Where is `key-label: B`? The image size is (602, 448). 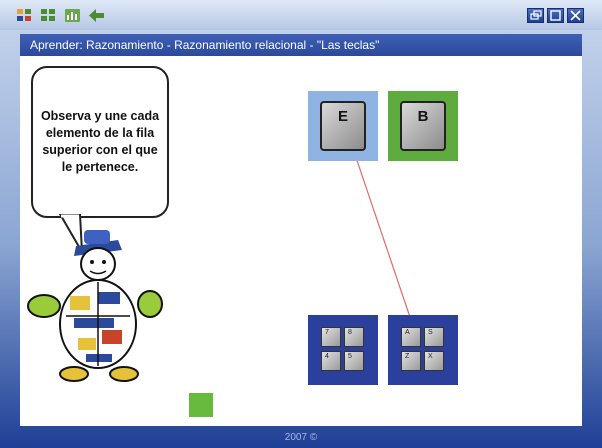
key-label: B is located at coordinates (423, 116).